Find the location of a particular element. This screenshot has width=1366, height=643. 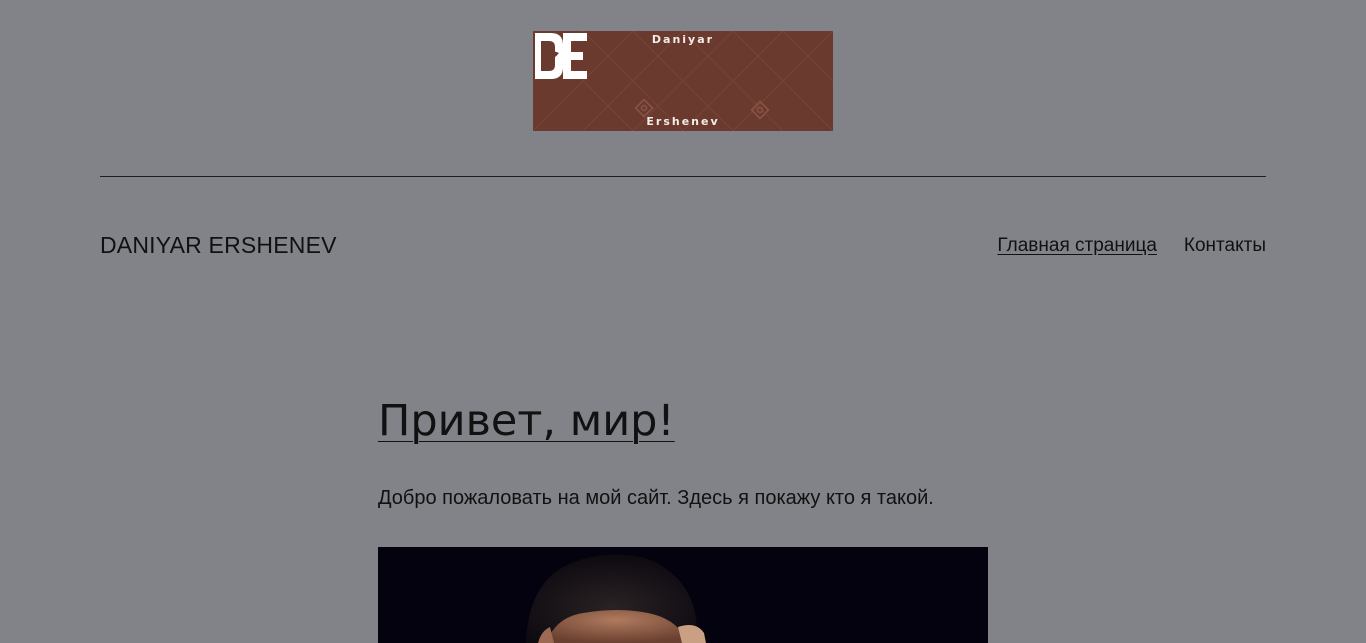

logo-name-bottom: Ershenev is located at coordinates (683, 121).